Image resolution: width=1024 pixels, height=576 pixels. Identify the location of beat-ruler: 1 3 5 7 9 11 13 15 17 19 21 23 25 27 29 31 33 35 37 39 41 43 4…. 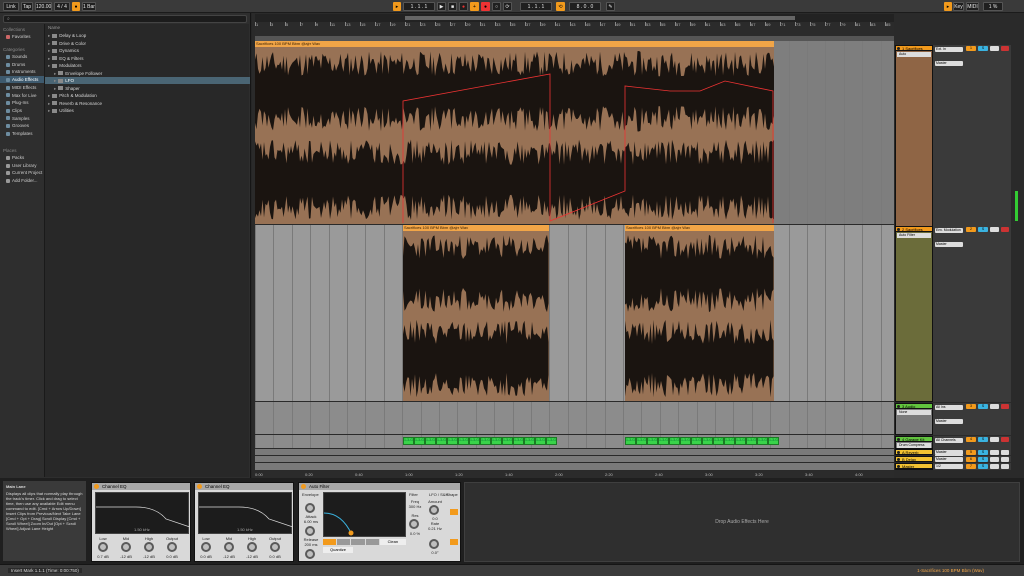
(574, 29).